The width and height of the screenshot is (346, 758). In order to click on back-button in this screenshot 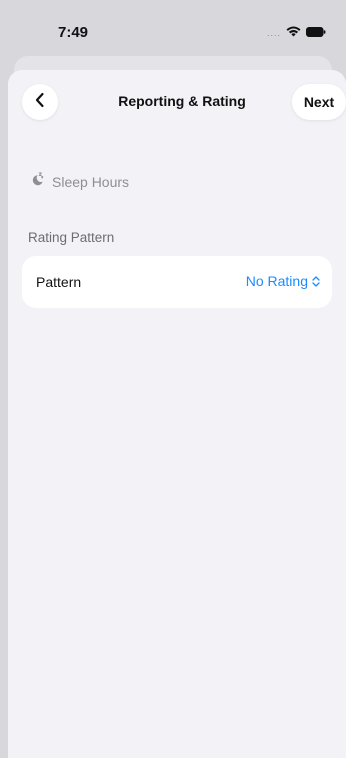, I will do `click(40, 102)`.